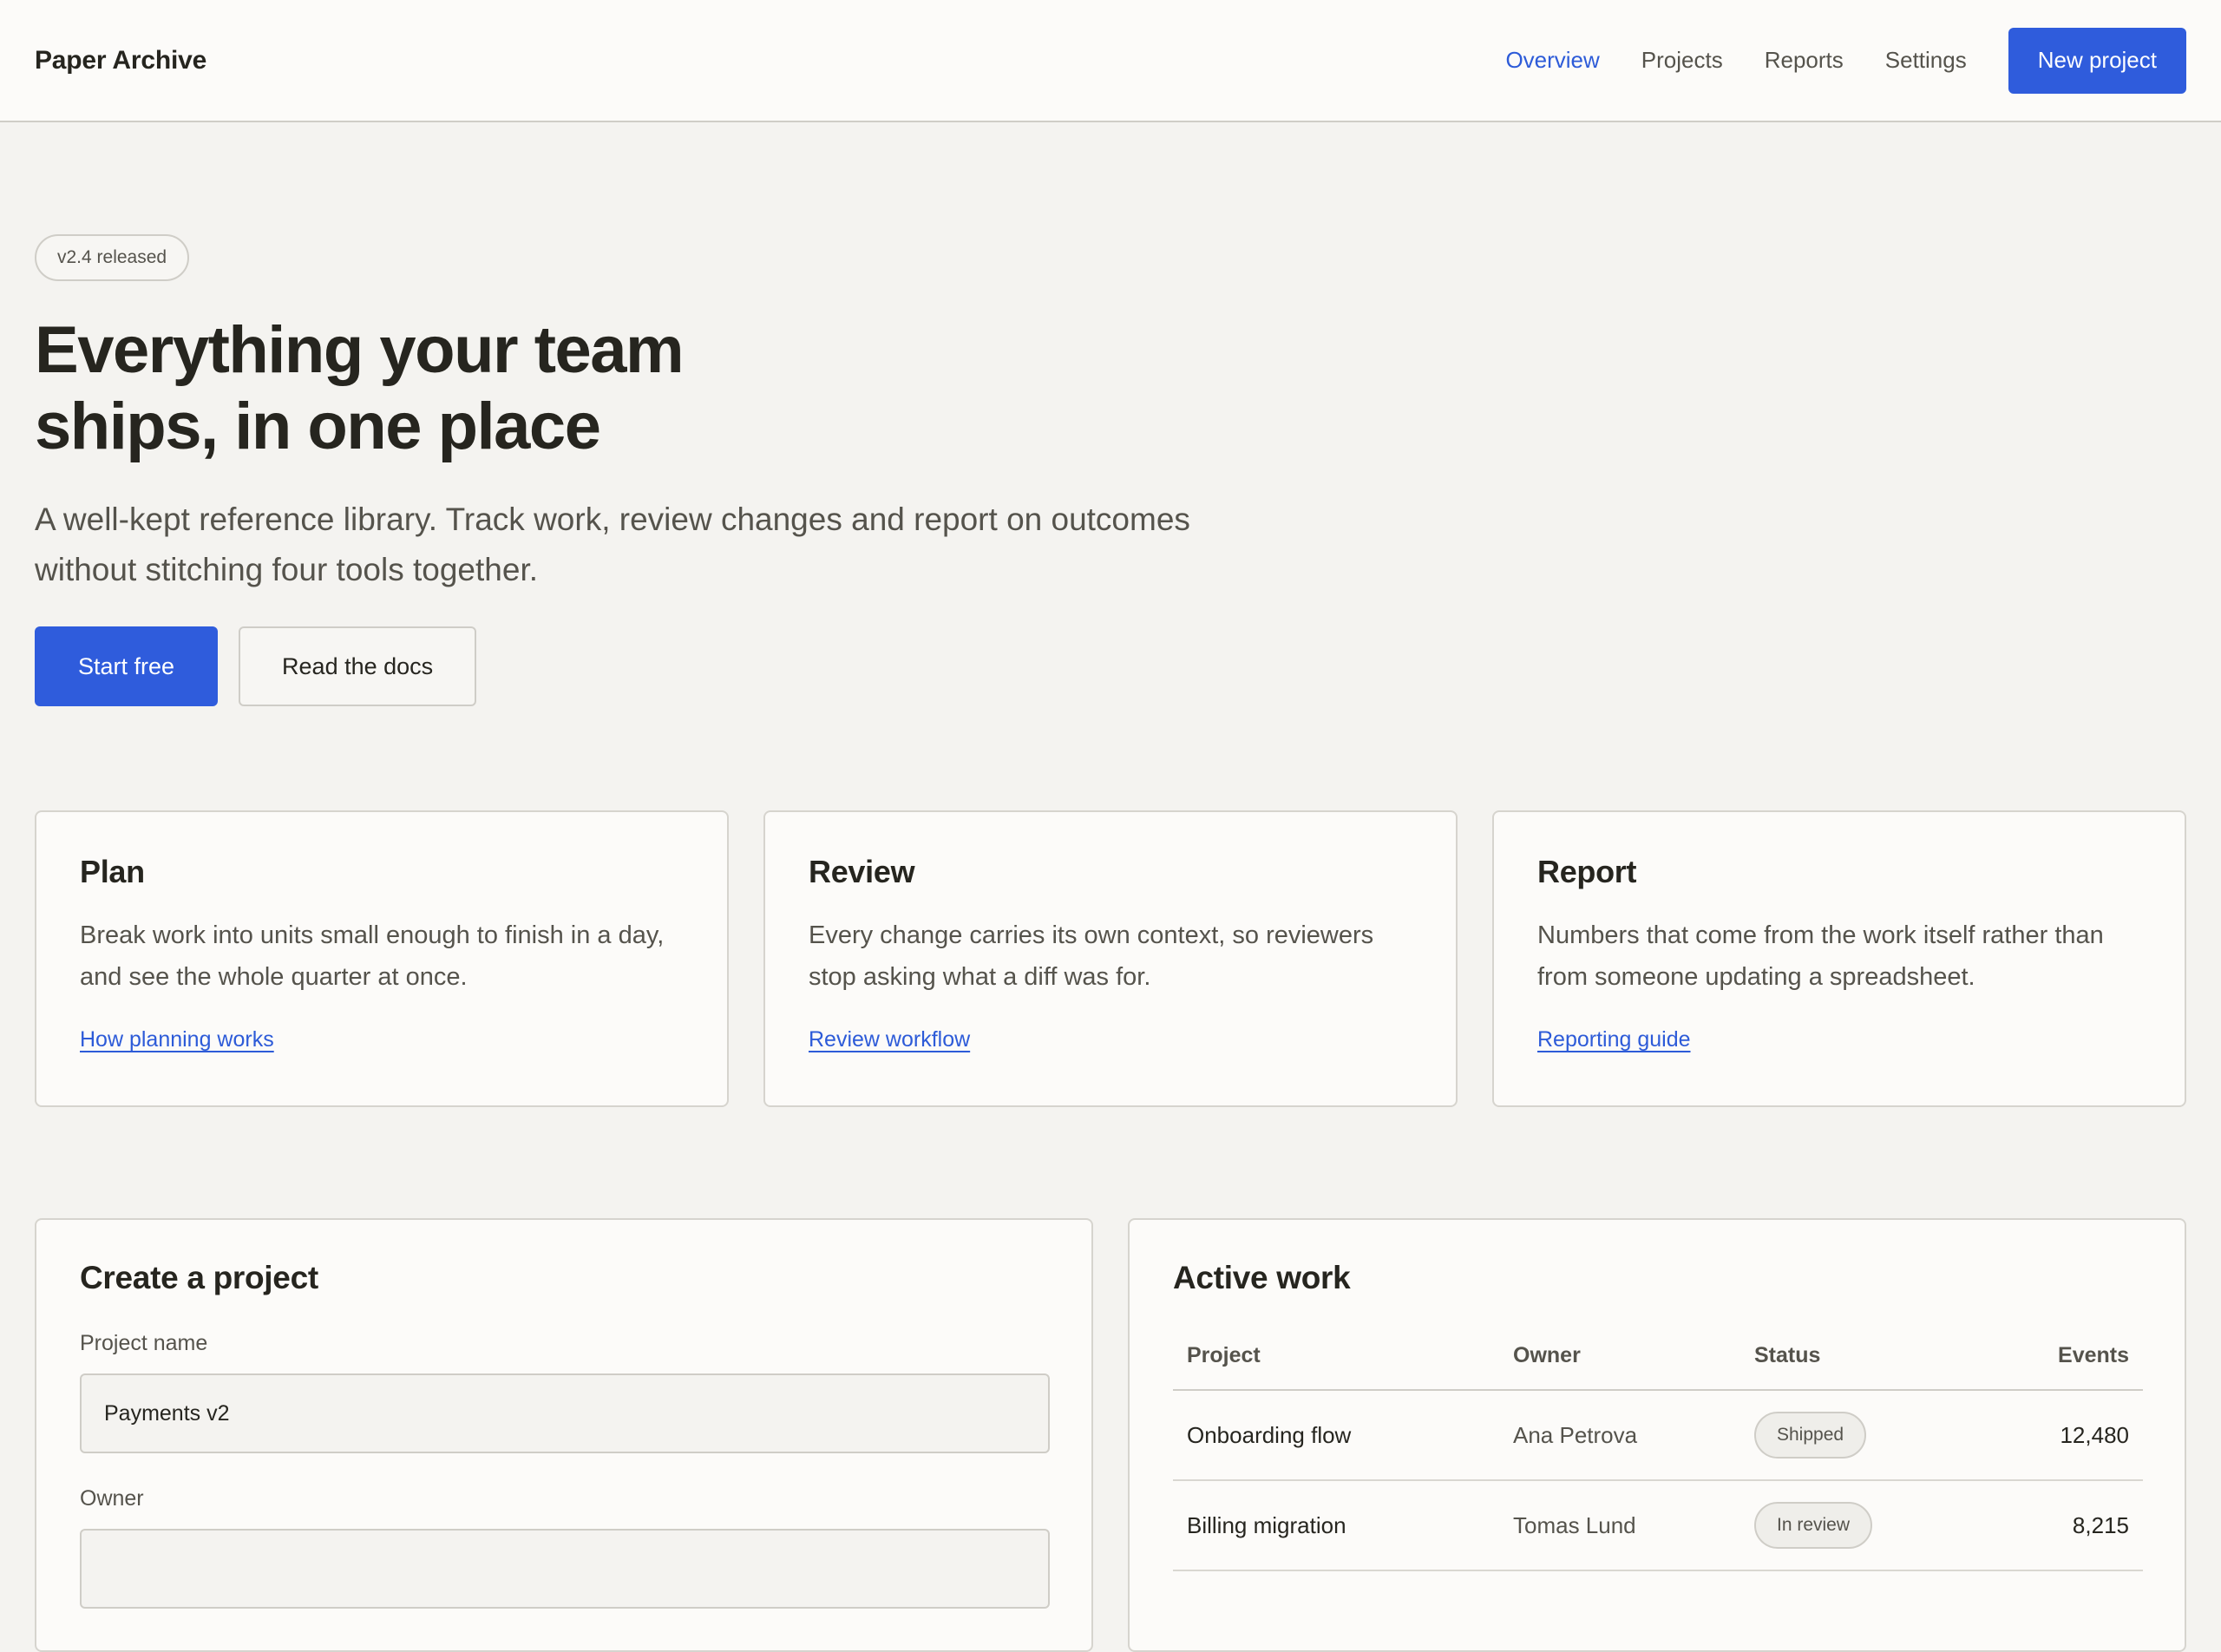 This screenshot has height=1652, width=2221. Describe the element at coordinates (2097, 60) in the screenshot. I see `new-project-button: New project` at that location.